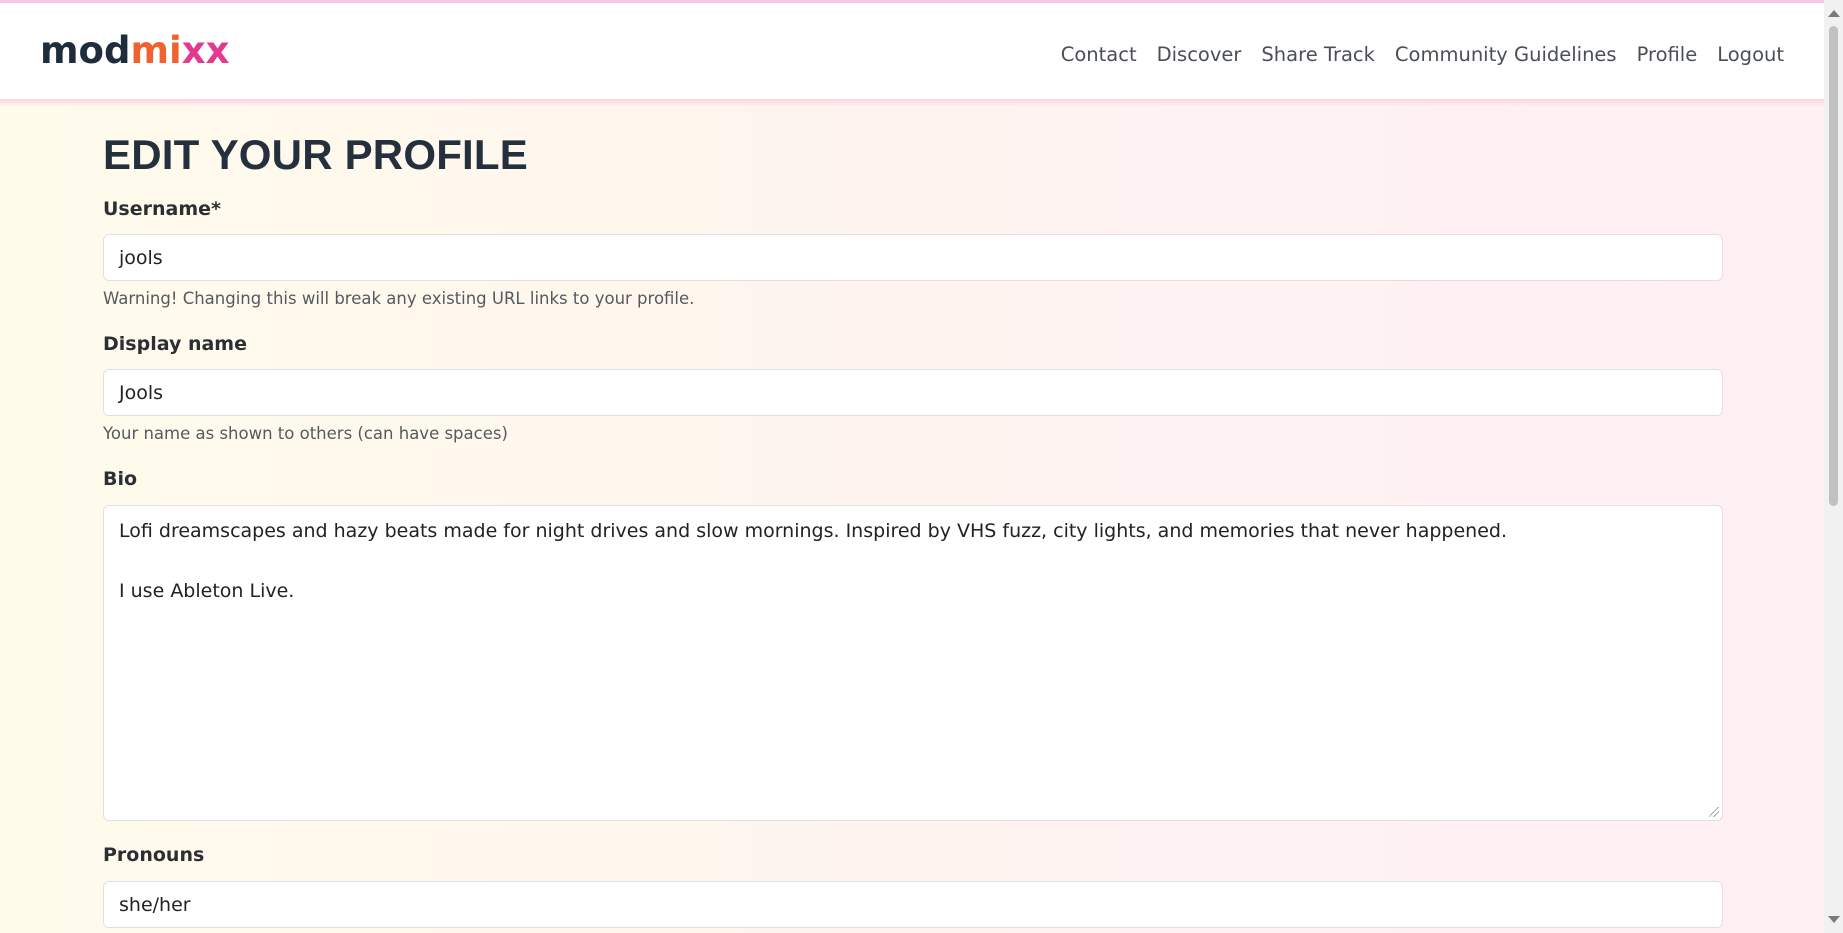 The width and height of the screenshot is (1843, 933). Describe the element at coordinates (1667, 55) in the screenshot. I see `nav-profile-link: Profile` at that location.